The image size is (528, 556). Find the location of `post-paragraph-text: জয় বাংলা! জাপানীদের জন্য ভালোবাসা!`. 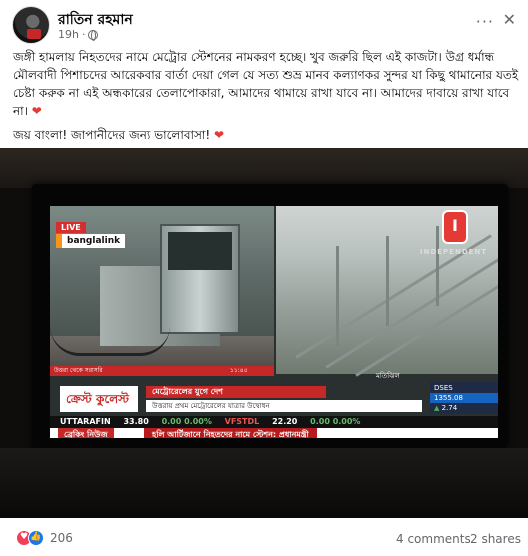

post-paragraph-text: জয় বাংলা! জাপানীদের জন্য ভালোবাসা! is located at coordinates (112, 135).